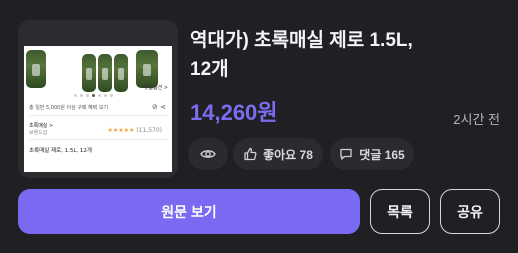  What do you see at coordinates (476, 119) in the screenshot?
I see `posted-time: 2시간 전` at bounding box center [476, 119].